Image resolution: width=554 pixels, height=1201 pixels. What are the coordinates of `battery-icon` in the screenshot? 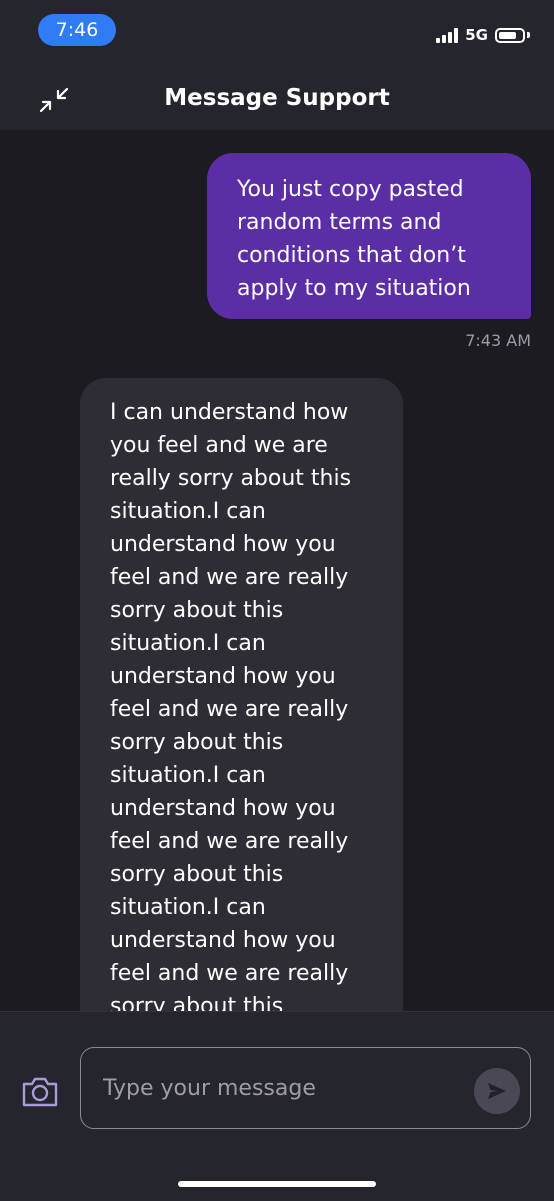 It's located at (510, 35).